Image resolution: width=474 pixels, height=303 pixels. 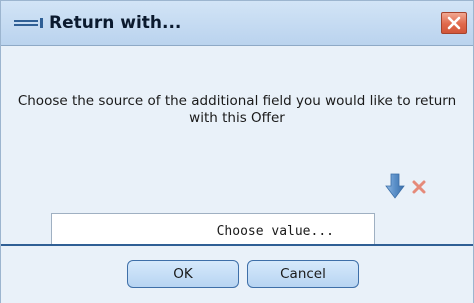 What do you see at coordinates (303, 274) in the screenshot?
I see `cancel-button: Cancel` at bounding box center [303, 274].